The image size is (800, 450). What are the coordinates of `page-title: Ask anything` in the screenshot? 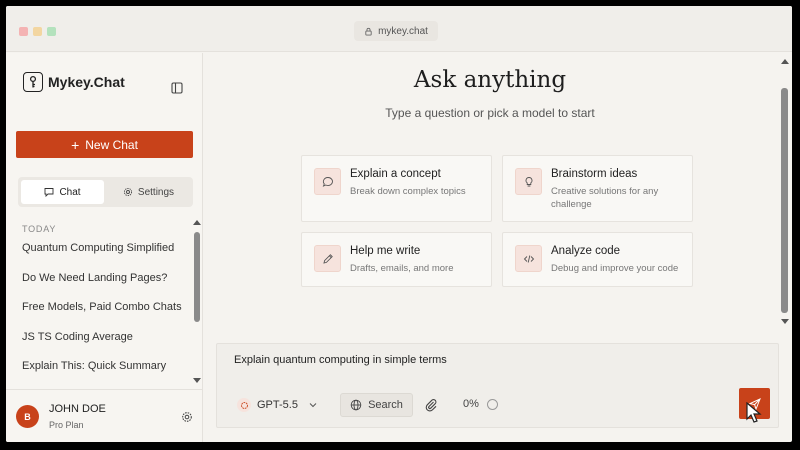 It's located at (490, 80).